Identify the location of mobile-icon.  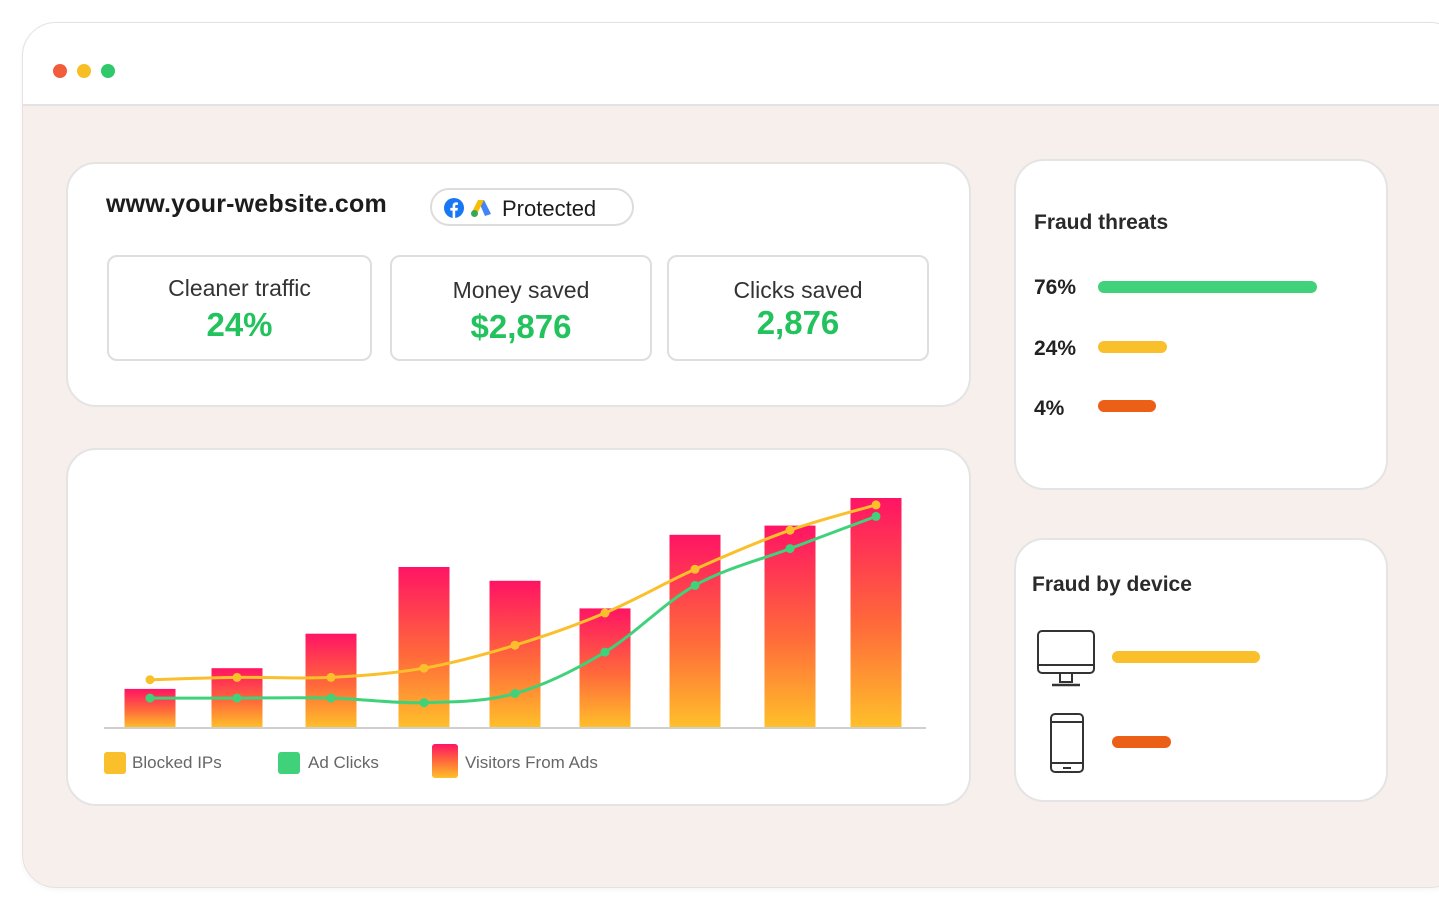
(1067, 743).